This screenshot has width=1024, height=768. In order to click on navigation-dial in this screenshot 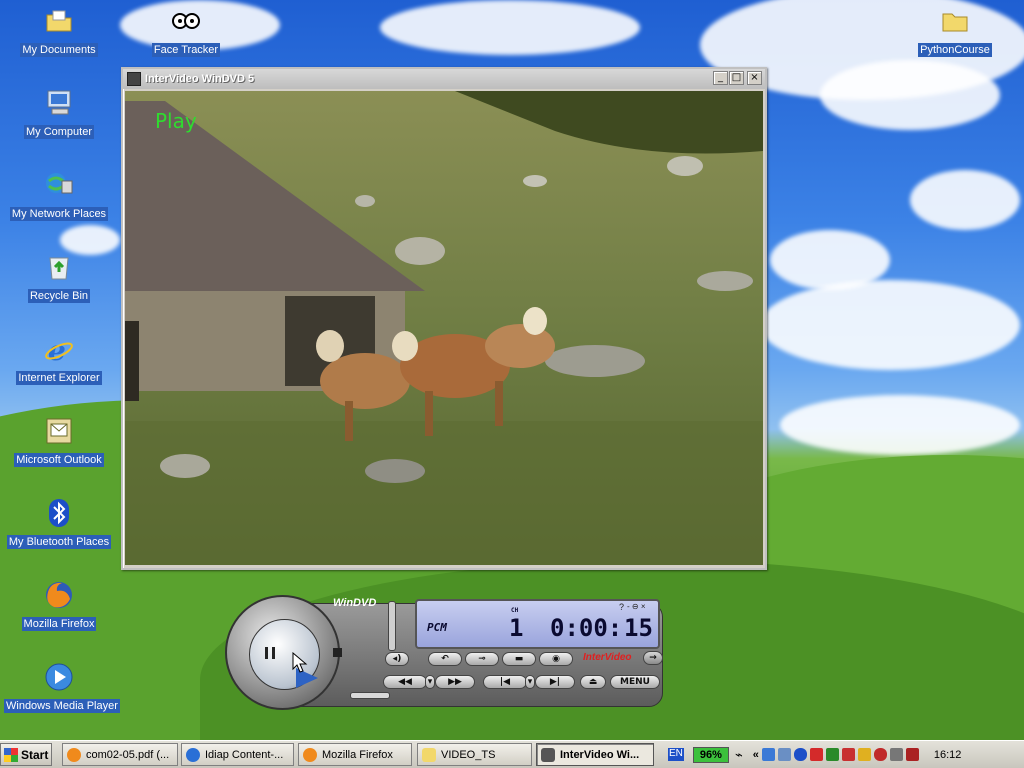, I will do `click(283, 652)`.